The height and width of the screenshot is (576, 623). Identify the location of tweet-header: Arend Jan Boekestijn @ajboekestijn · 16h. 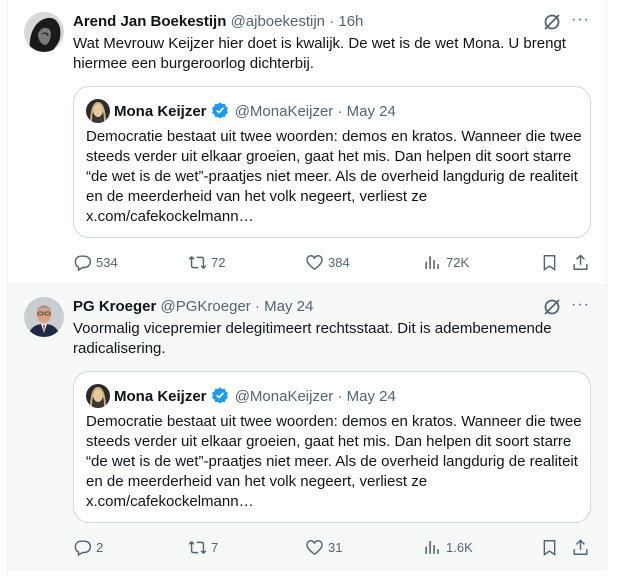
(218, 22).